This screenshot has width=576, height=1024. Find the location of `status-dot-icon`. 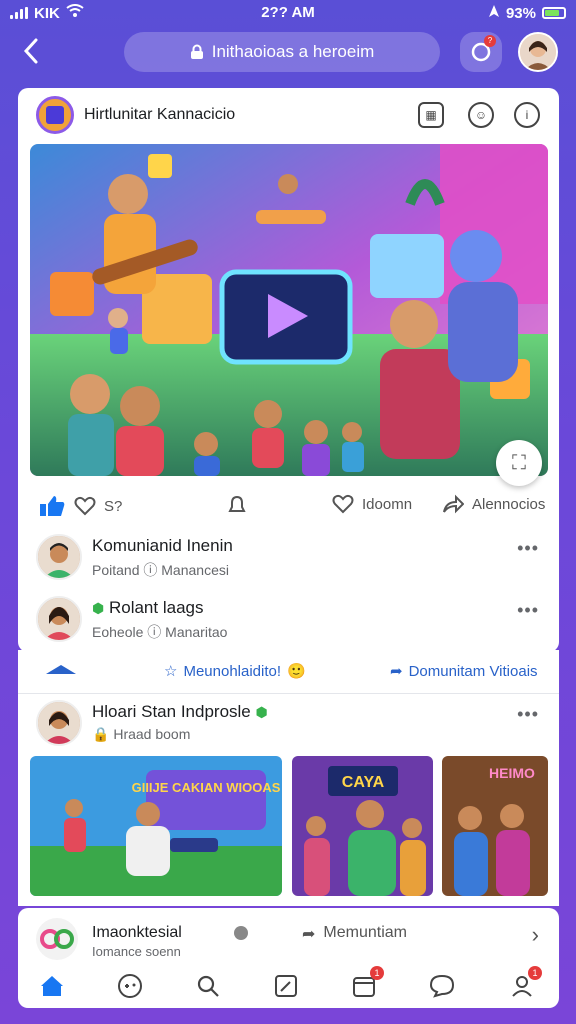

status-dot-icon is located at coordinates (241, 933).